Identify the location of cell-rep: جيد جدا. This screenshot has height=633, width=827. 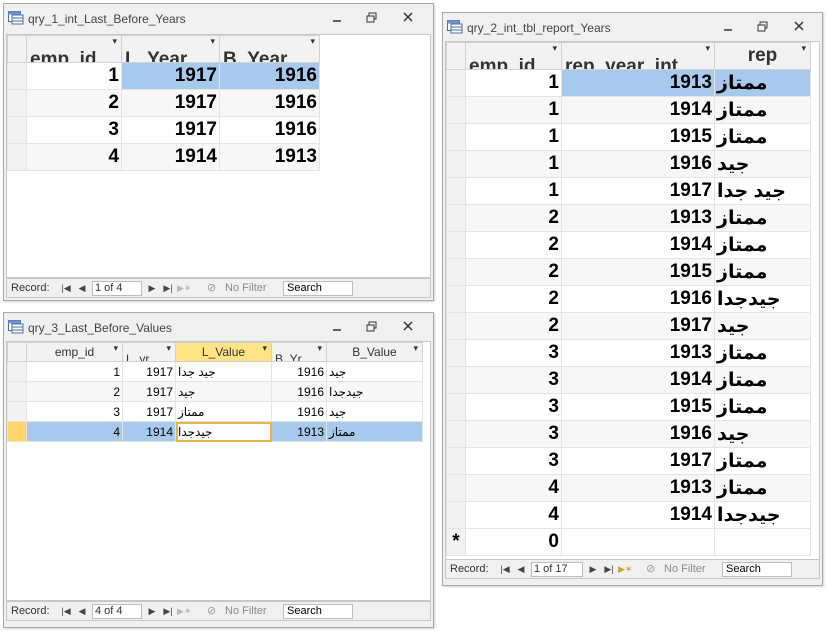
(762, 191).